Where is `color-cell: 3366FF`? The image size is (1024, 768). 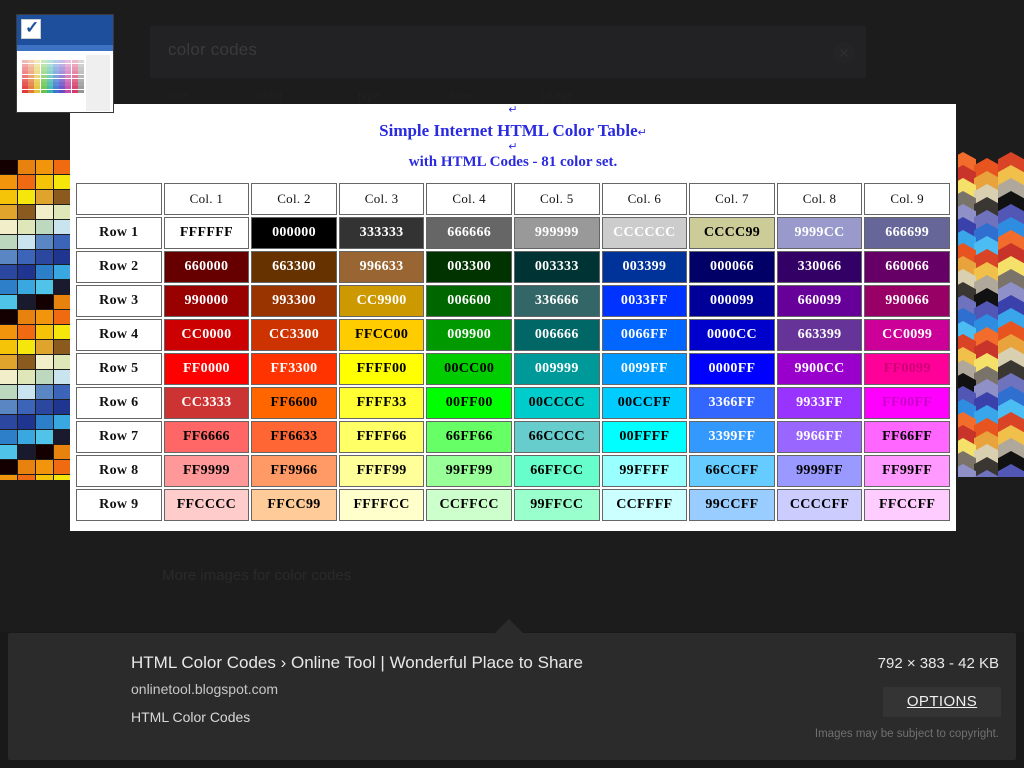 color-cell: 3366FF is located at coordinates (732, 403).